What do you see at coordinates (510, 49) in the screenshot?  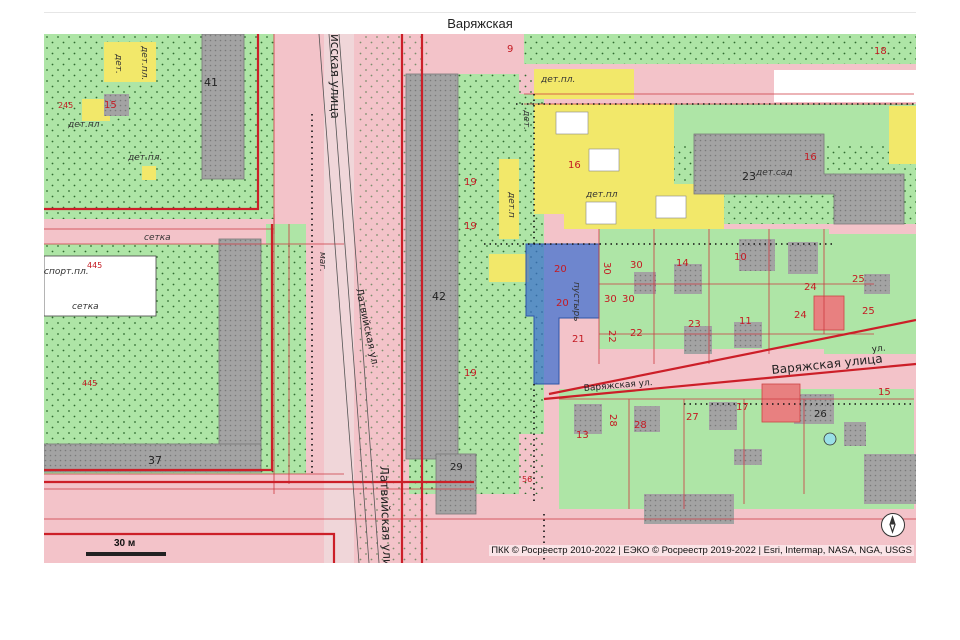 I see `parcel-number-label: 9` at bounding box center [510, 49].